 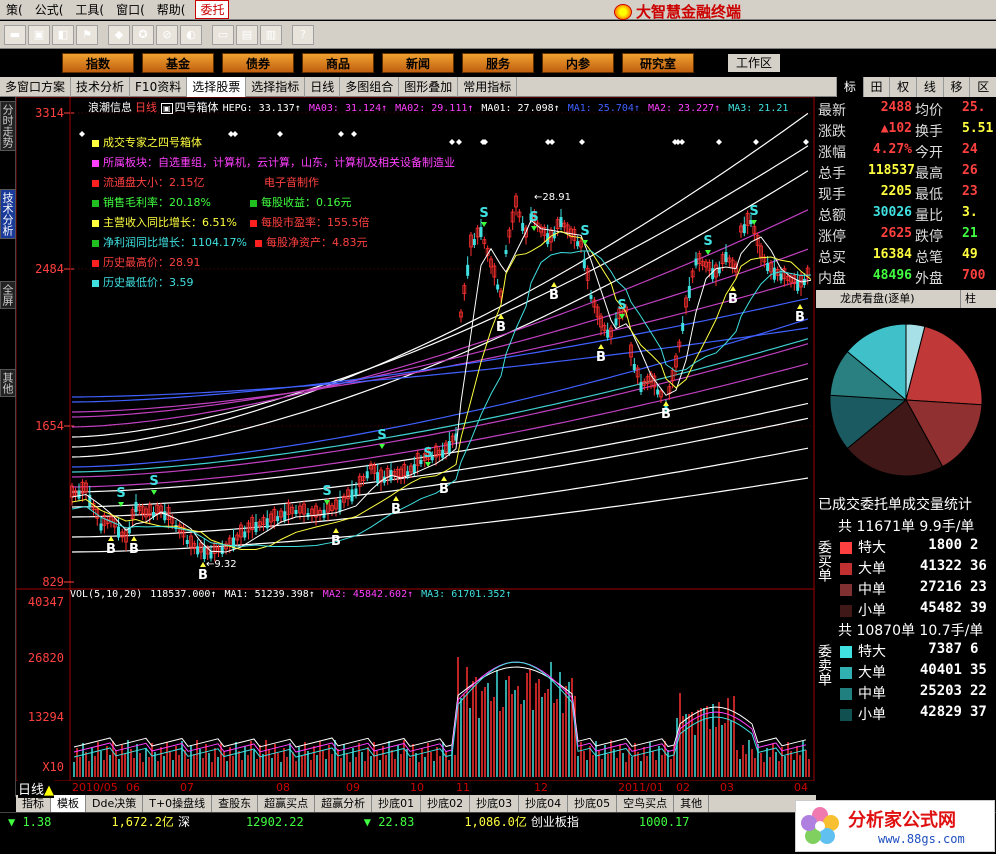 I want to click on left-tab: 分时走势, so click(x=8, y=126).